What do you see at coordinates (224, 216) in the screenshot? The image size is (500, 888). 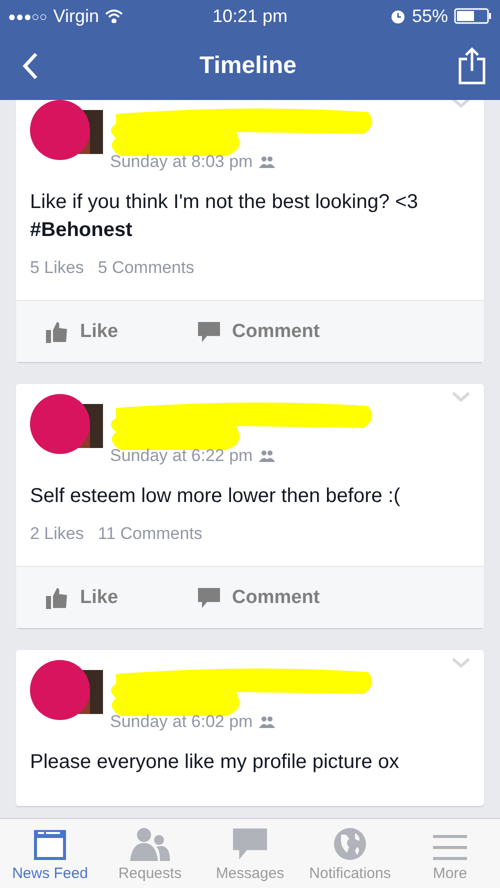 I see `post-text: Like if you think I'm not the best looking? <3 #Behonest` at bounding box center [224, 216].